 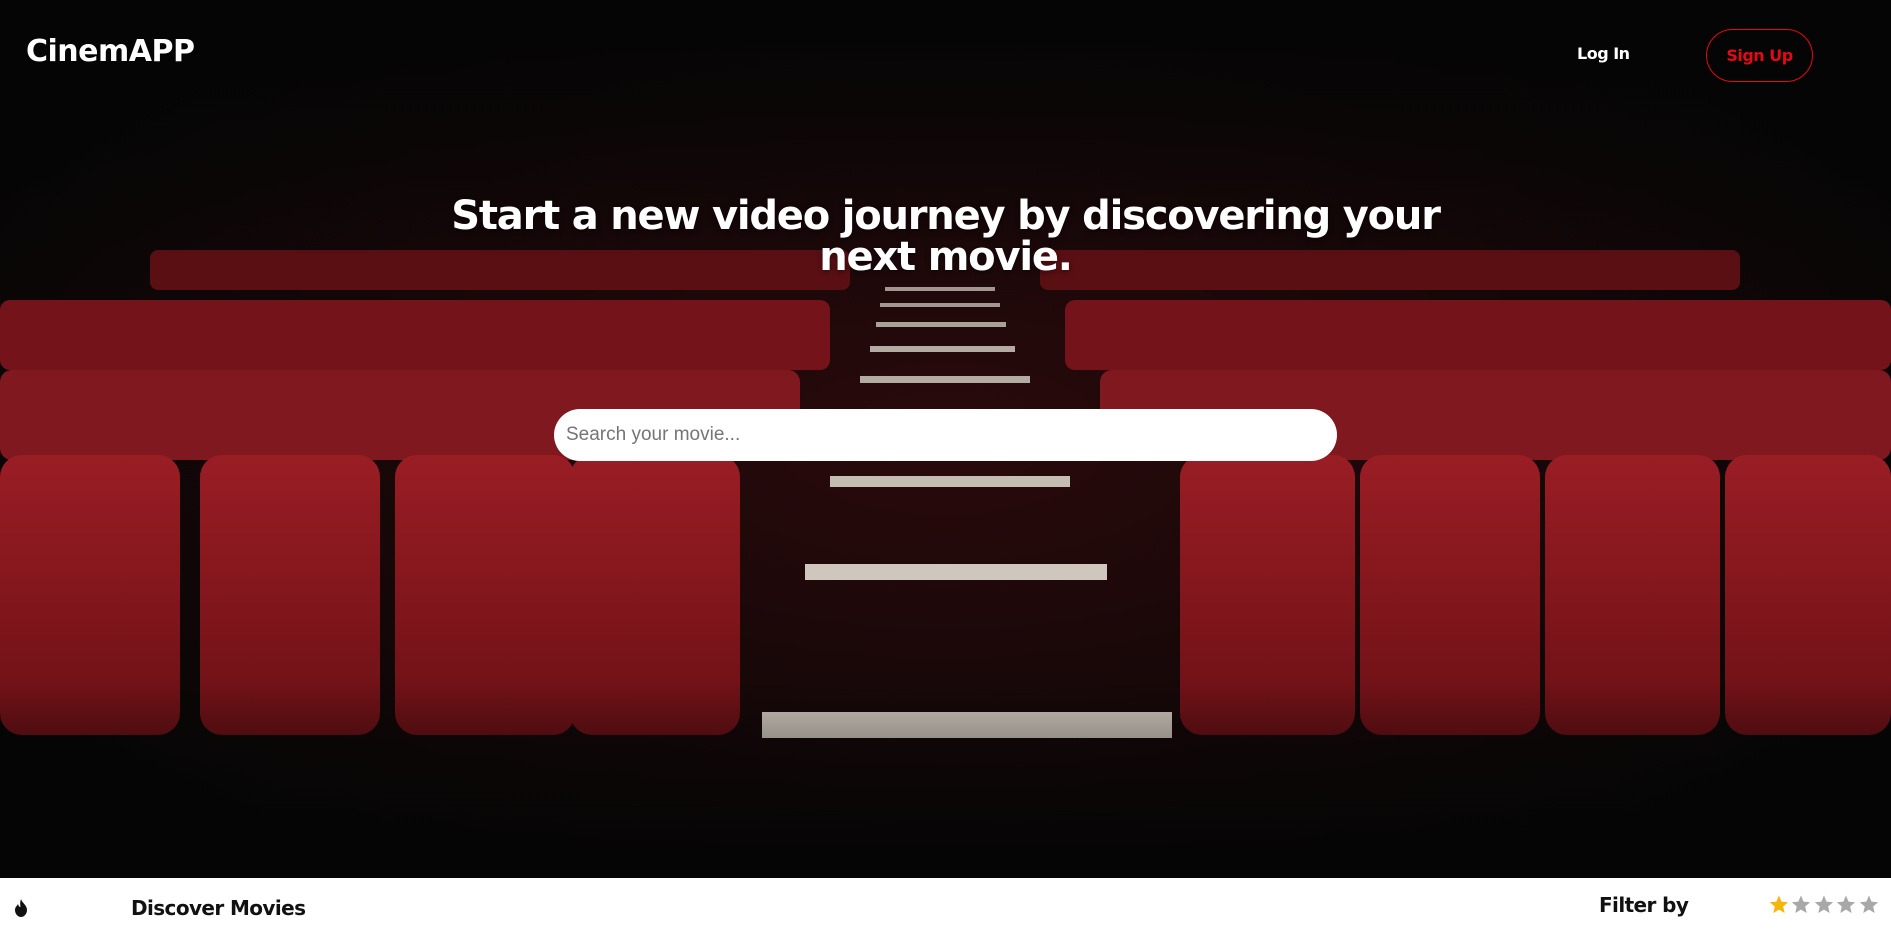 I want to click on rating-filter, so click(x=1824, y=906).